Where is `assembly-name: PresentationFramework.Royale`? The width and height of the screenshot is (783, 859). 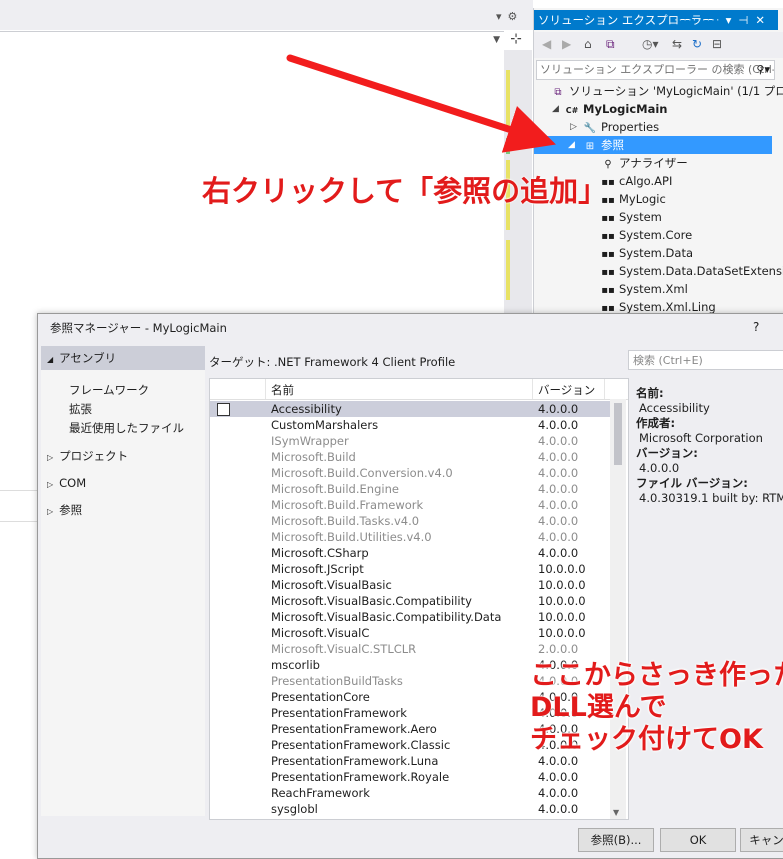
assembly-name: PresentationFramework.Royale is located at coordinates (360, 777).